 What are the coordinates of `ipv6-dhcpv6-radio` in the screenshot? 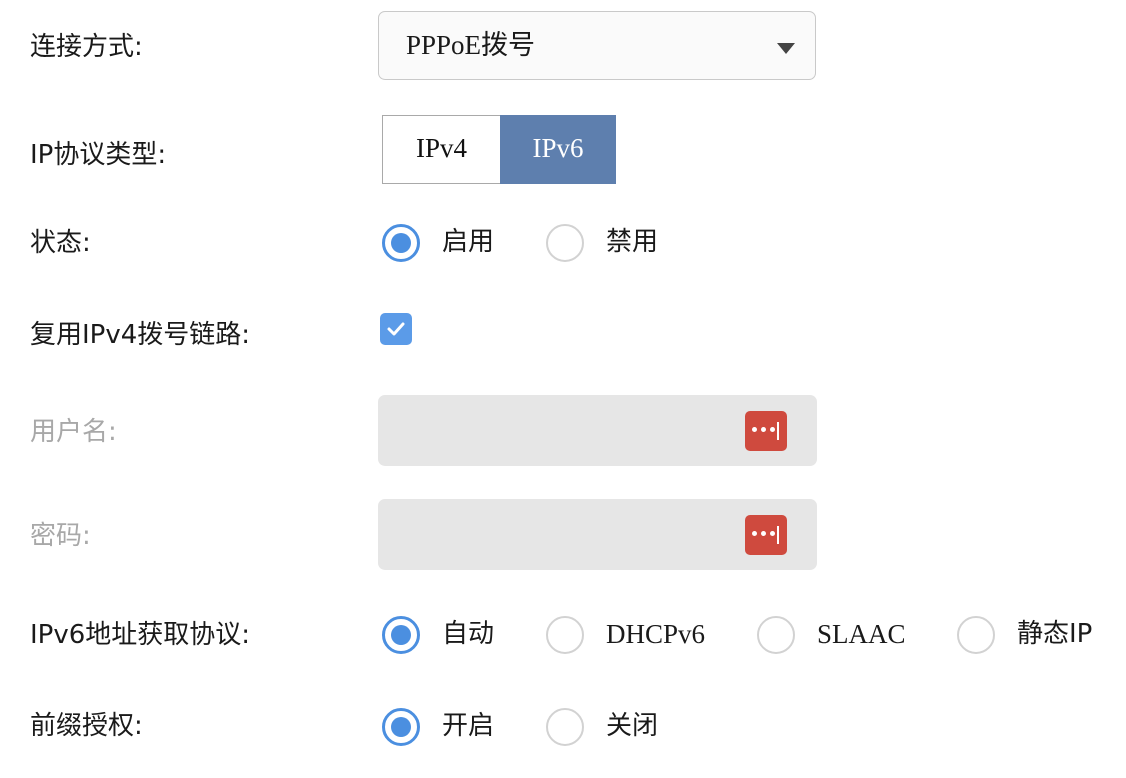 It's located at (565, 635).